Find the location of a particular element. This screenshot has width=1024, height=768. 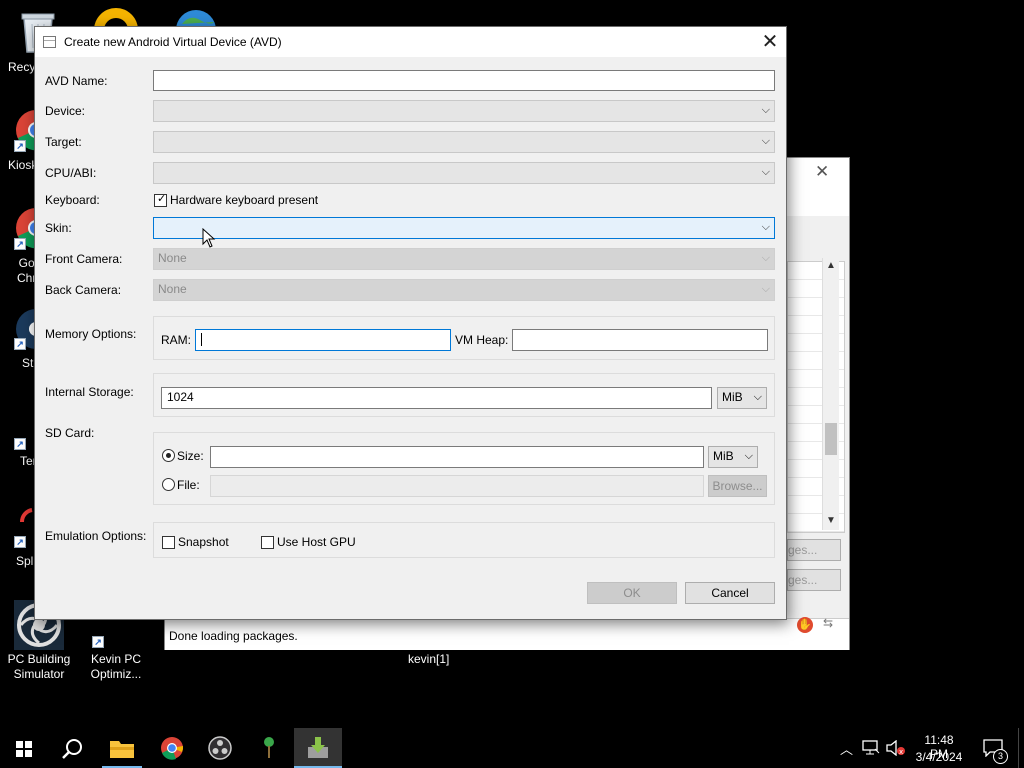

text-caret is located at coordinates (201, 340).